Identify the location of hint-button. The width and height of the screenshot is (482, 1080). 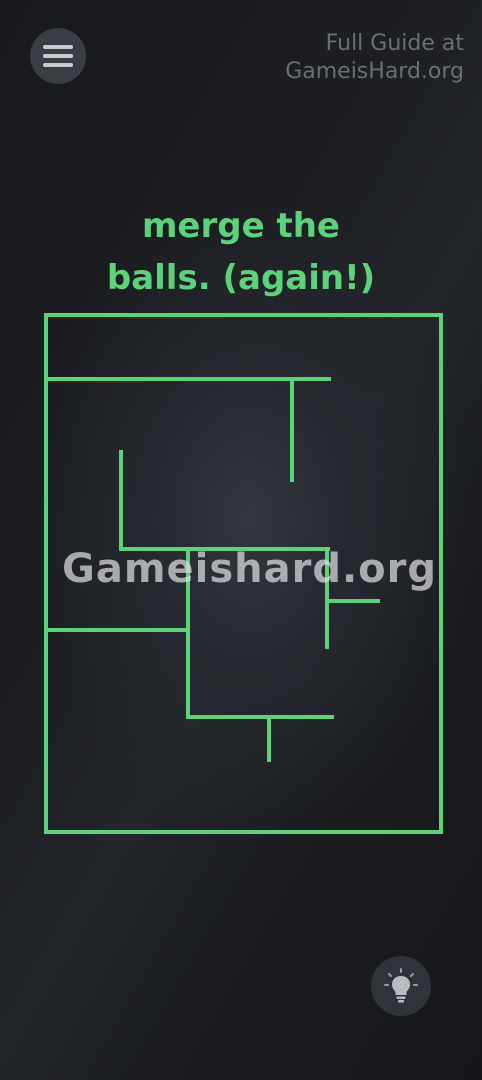
(401, 986).